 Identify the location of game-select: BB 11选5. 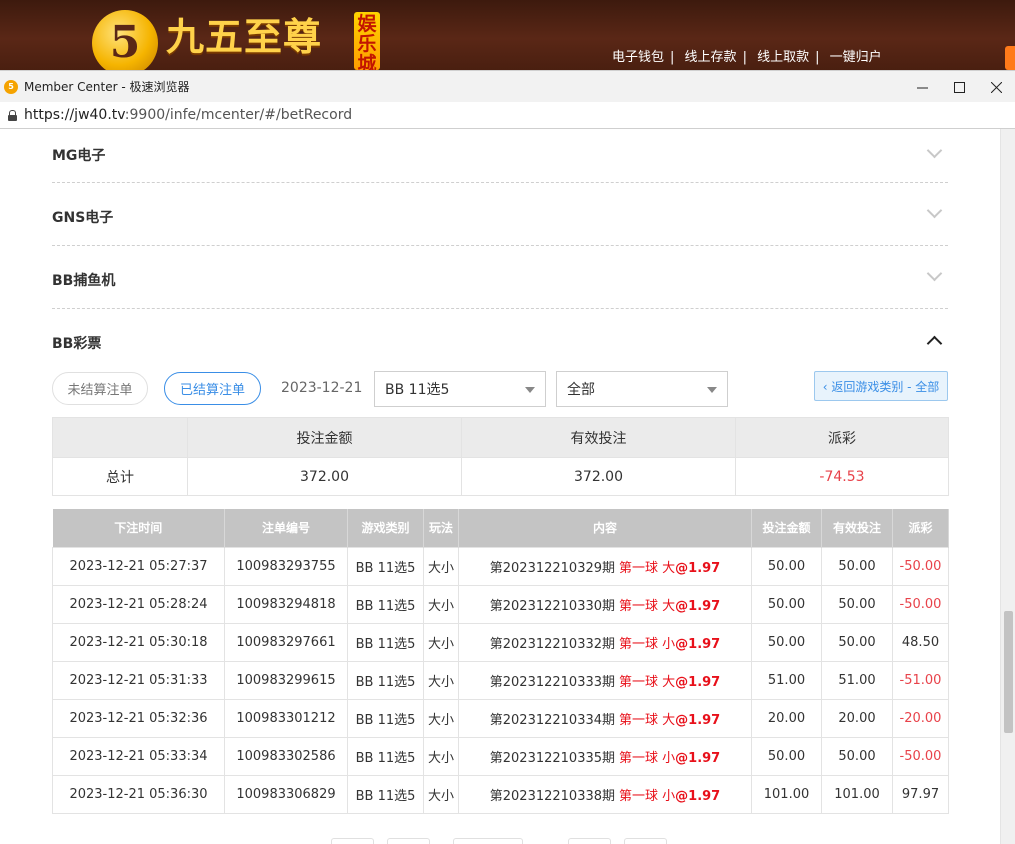
(460, 389).